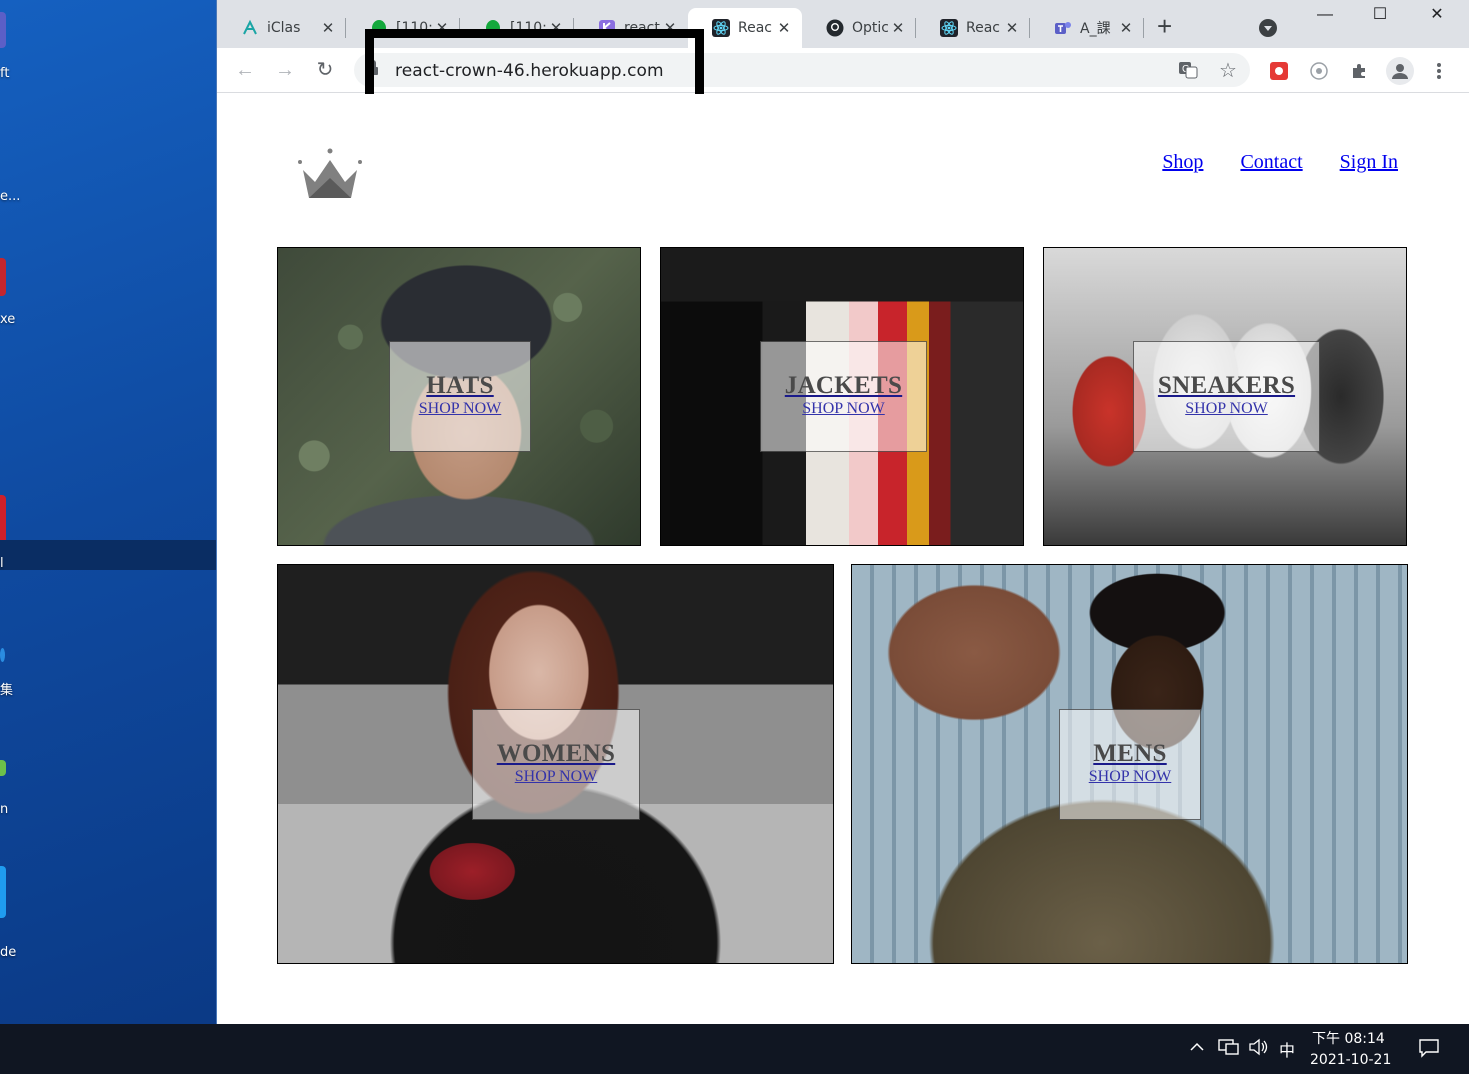 This screenshot has height=1074, width=1469. Describe the element at coordinates (843, 385) in the screenshot. I see `category-title: JACKETS` at that location.